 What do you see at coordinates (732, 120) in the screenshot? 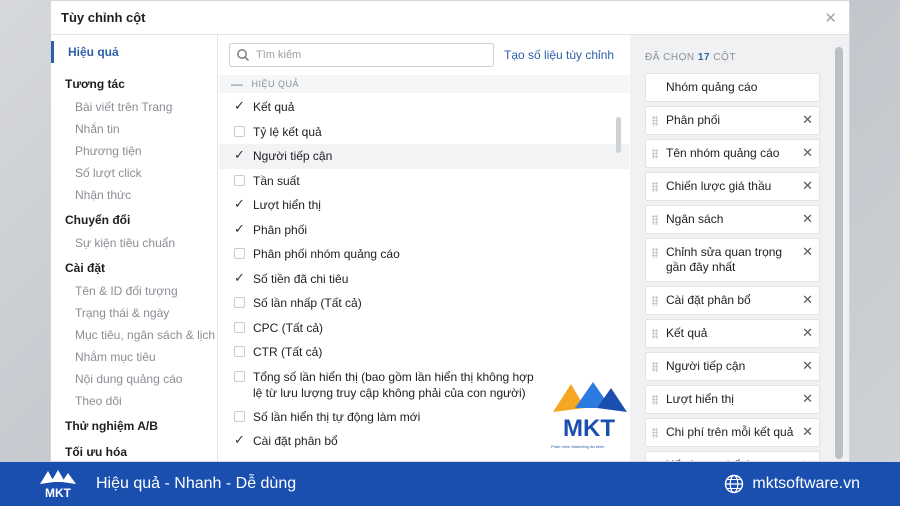
I see `selected-column-item: Phân phối ✕` at bounding box center [732, 120].